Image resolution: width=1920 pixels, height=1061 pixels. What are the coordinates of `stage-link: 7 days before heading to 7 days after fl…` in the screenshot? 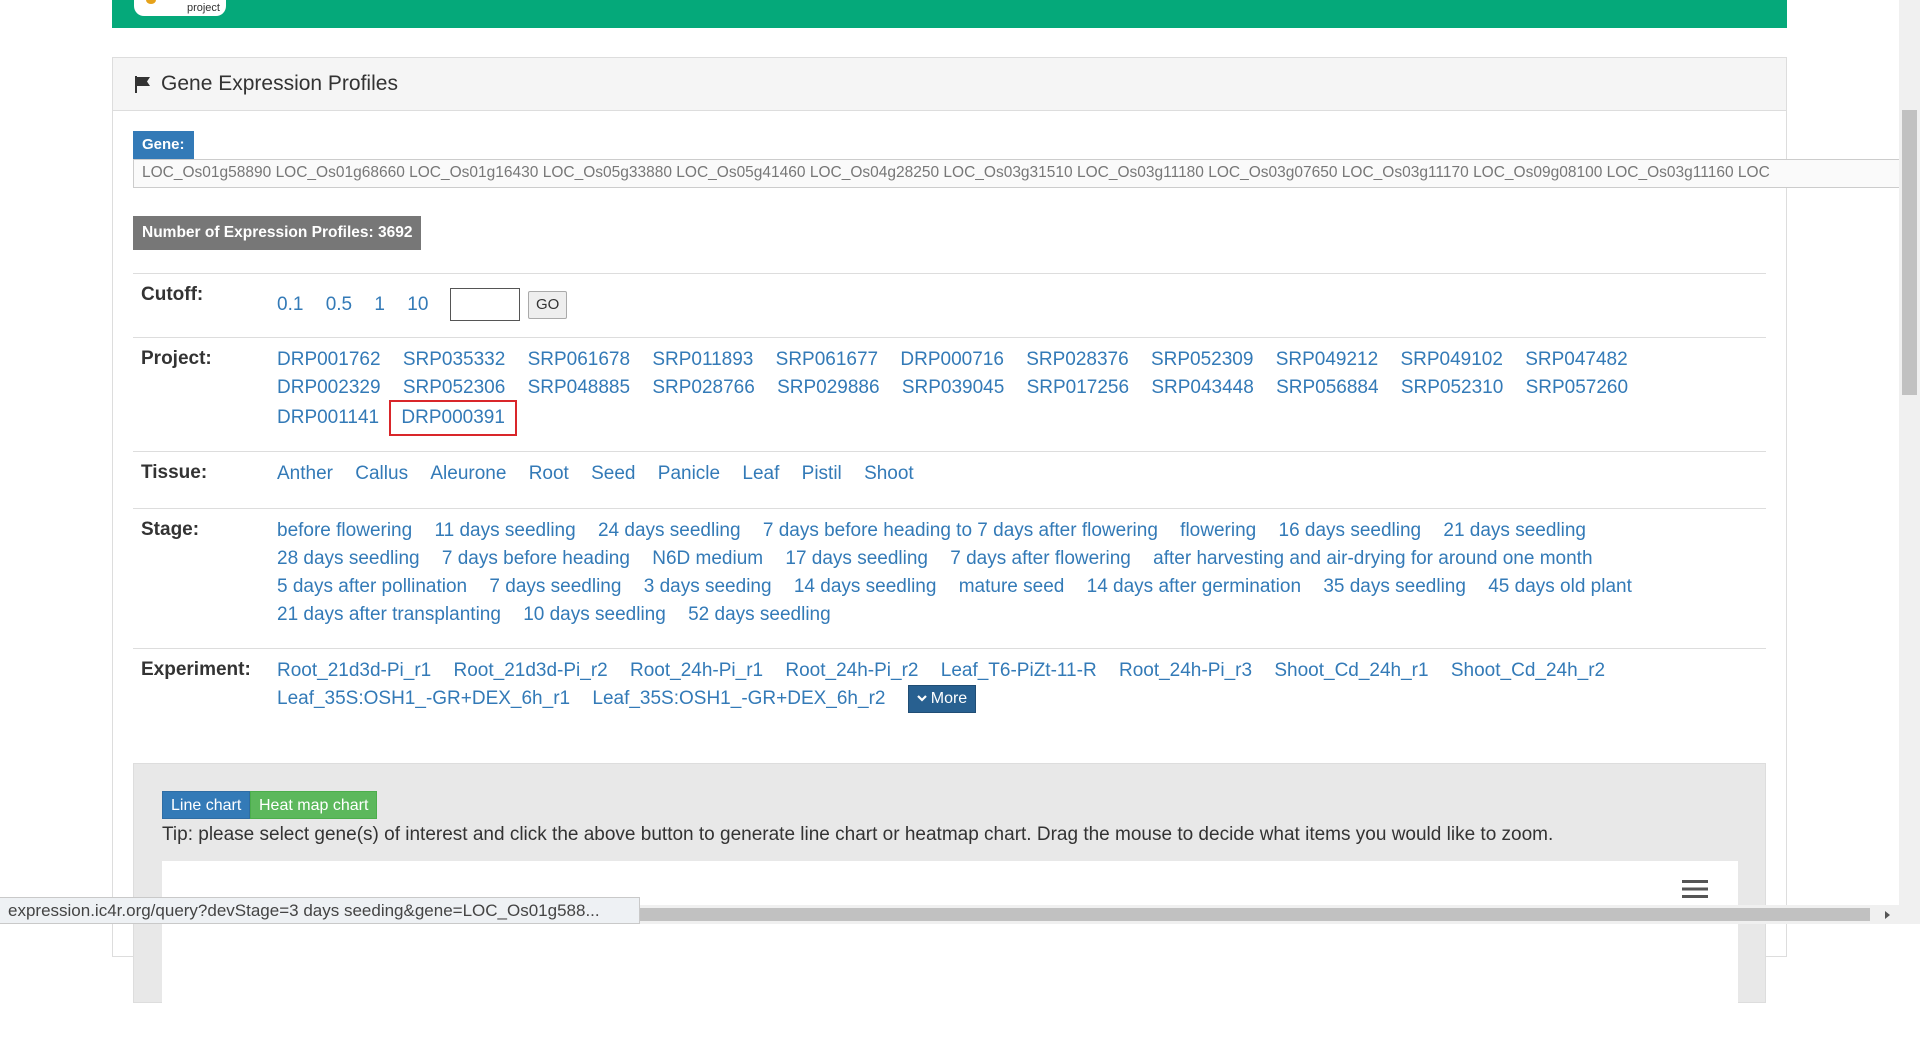 It's located at (960, 531).